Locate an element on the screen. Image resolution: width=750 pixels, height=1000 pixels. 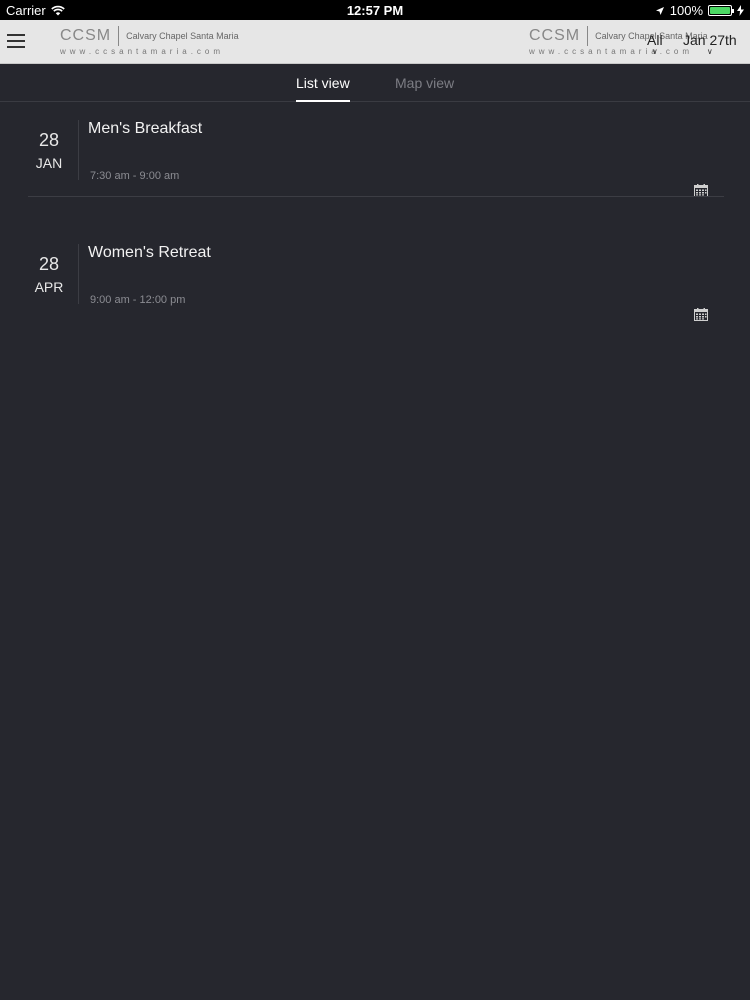
hamburger-icon is located at coordinates (16, 41).